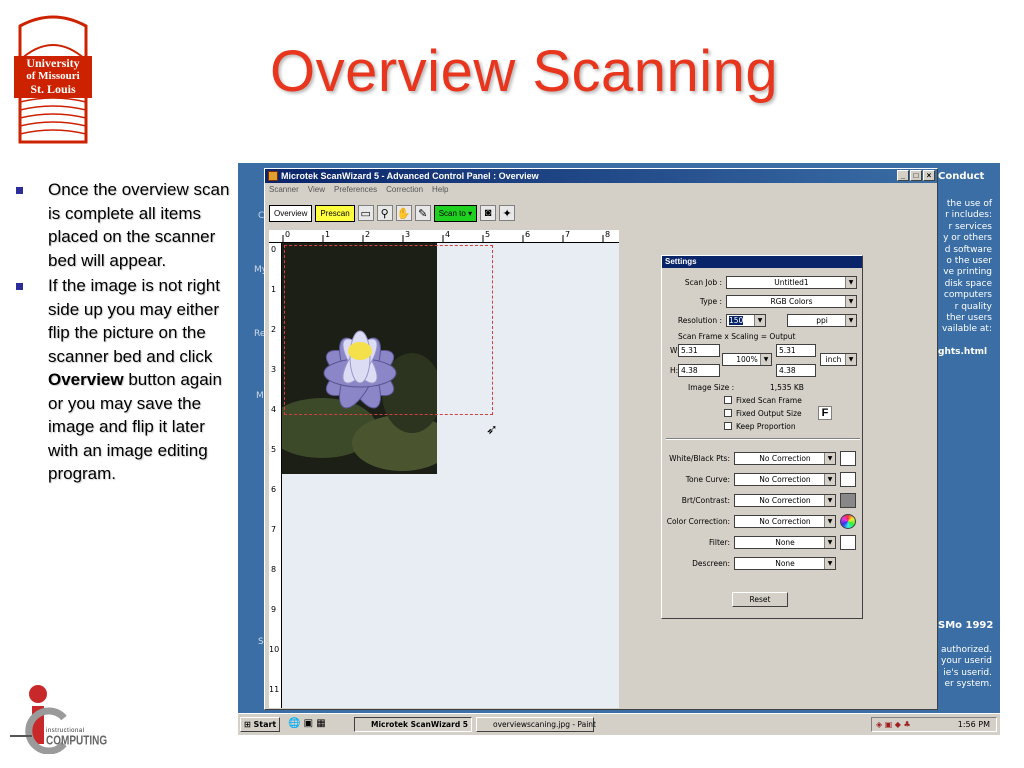 The image size is (1024, 768). Describe the element at coordinates (699, 370) in the screenshot. I see `height-frame-input: 4.38` at that location.